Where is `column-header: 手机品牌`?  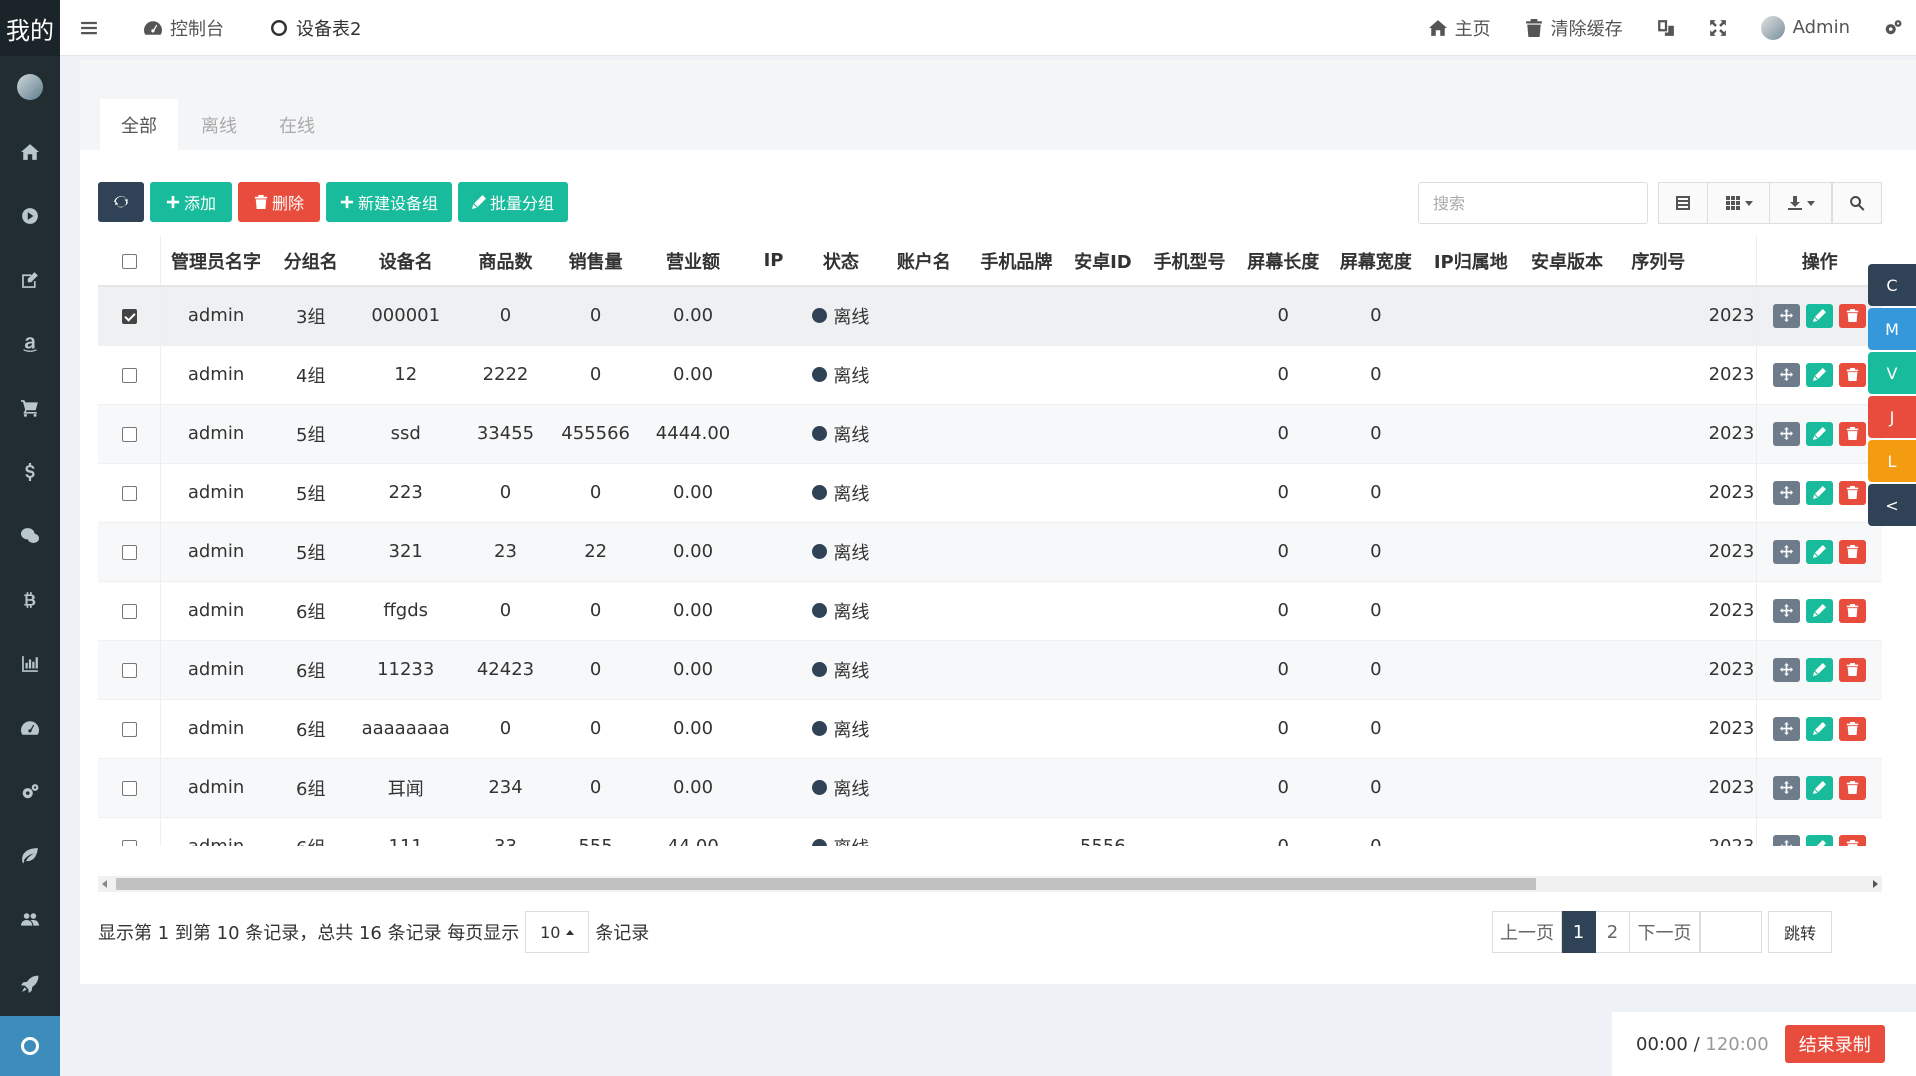 column-header: 手机品牌 is located at coordinates (1016, 261).